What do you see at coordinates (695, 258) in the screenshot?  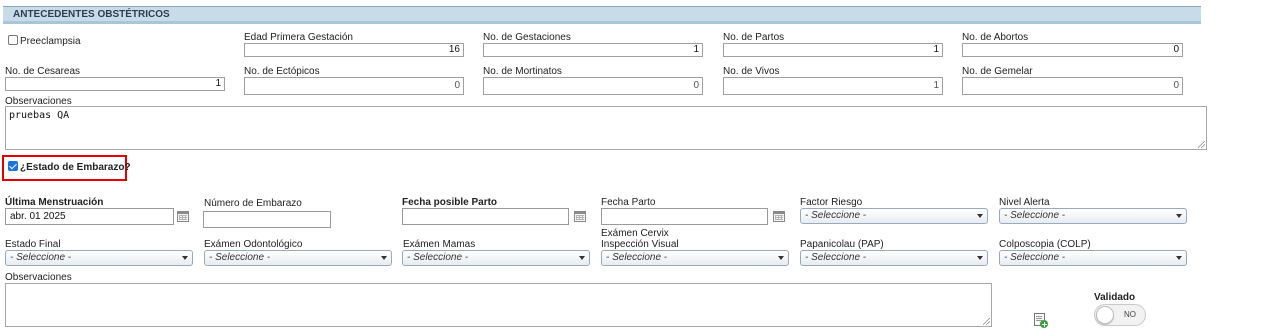 I see `cervix-select: - Seleccione -` at bounding box center [695, 258].